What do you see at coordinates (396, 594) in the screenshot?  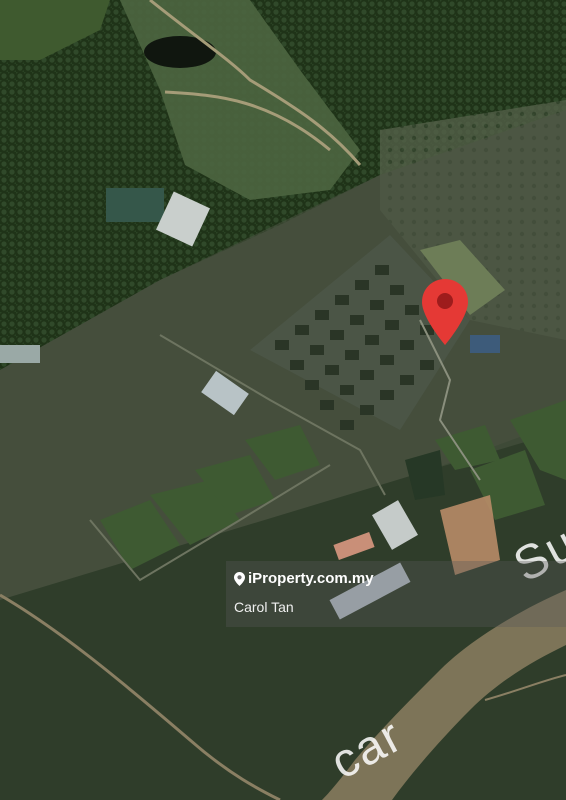 I see `listing-watermark: iProperty.com.my Carol Tan` at bounding box center [396, 594].